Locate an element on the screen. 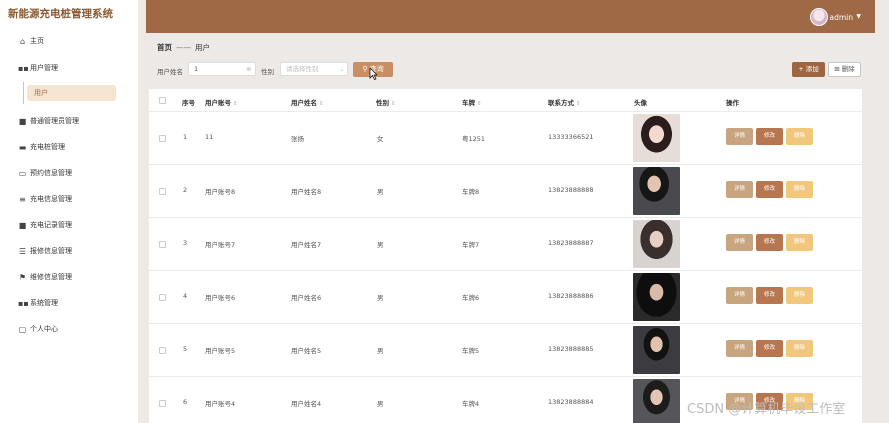 This screenshot has width=889, height=423. cell-name: 用户姓名5 is located at coordinates (306, 351).